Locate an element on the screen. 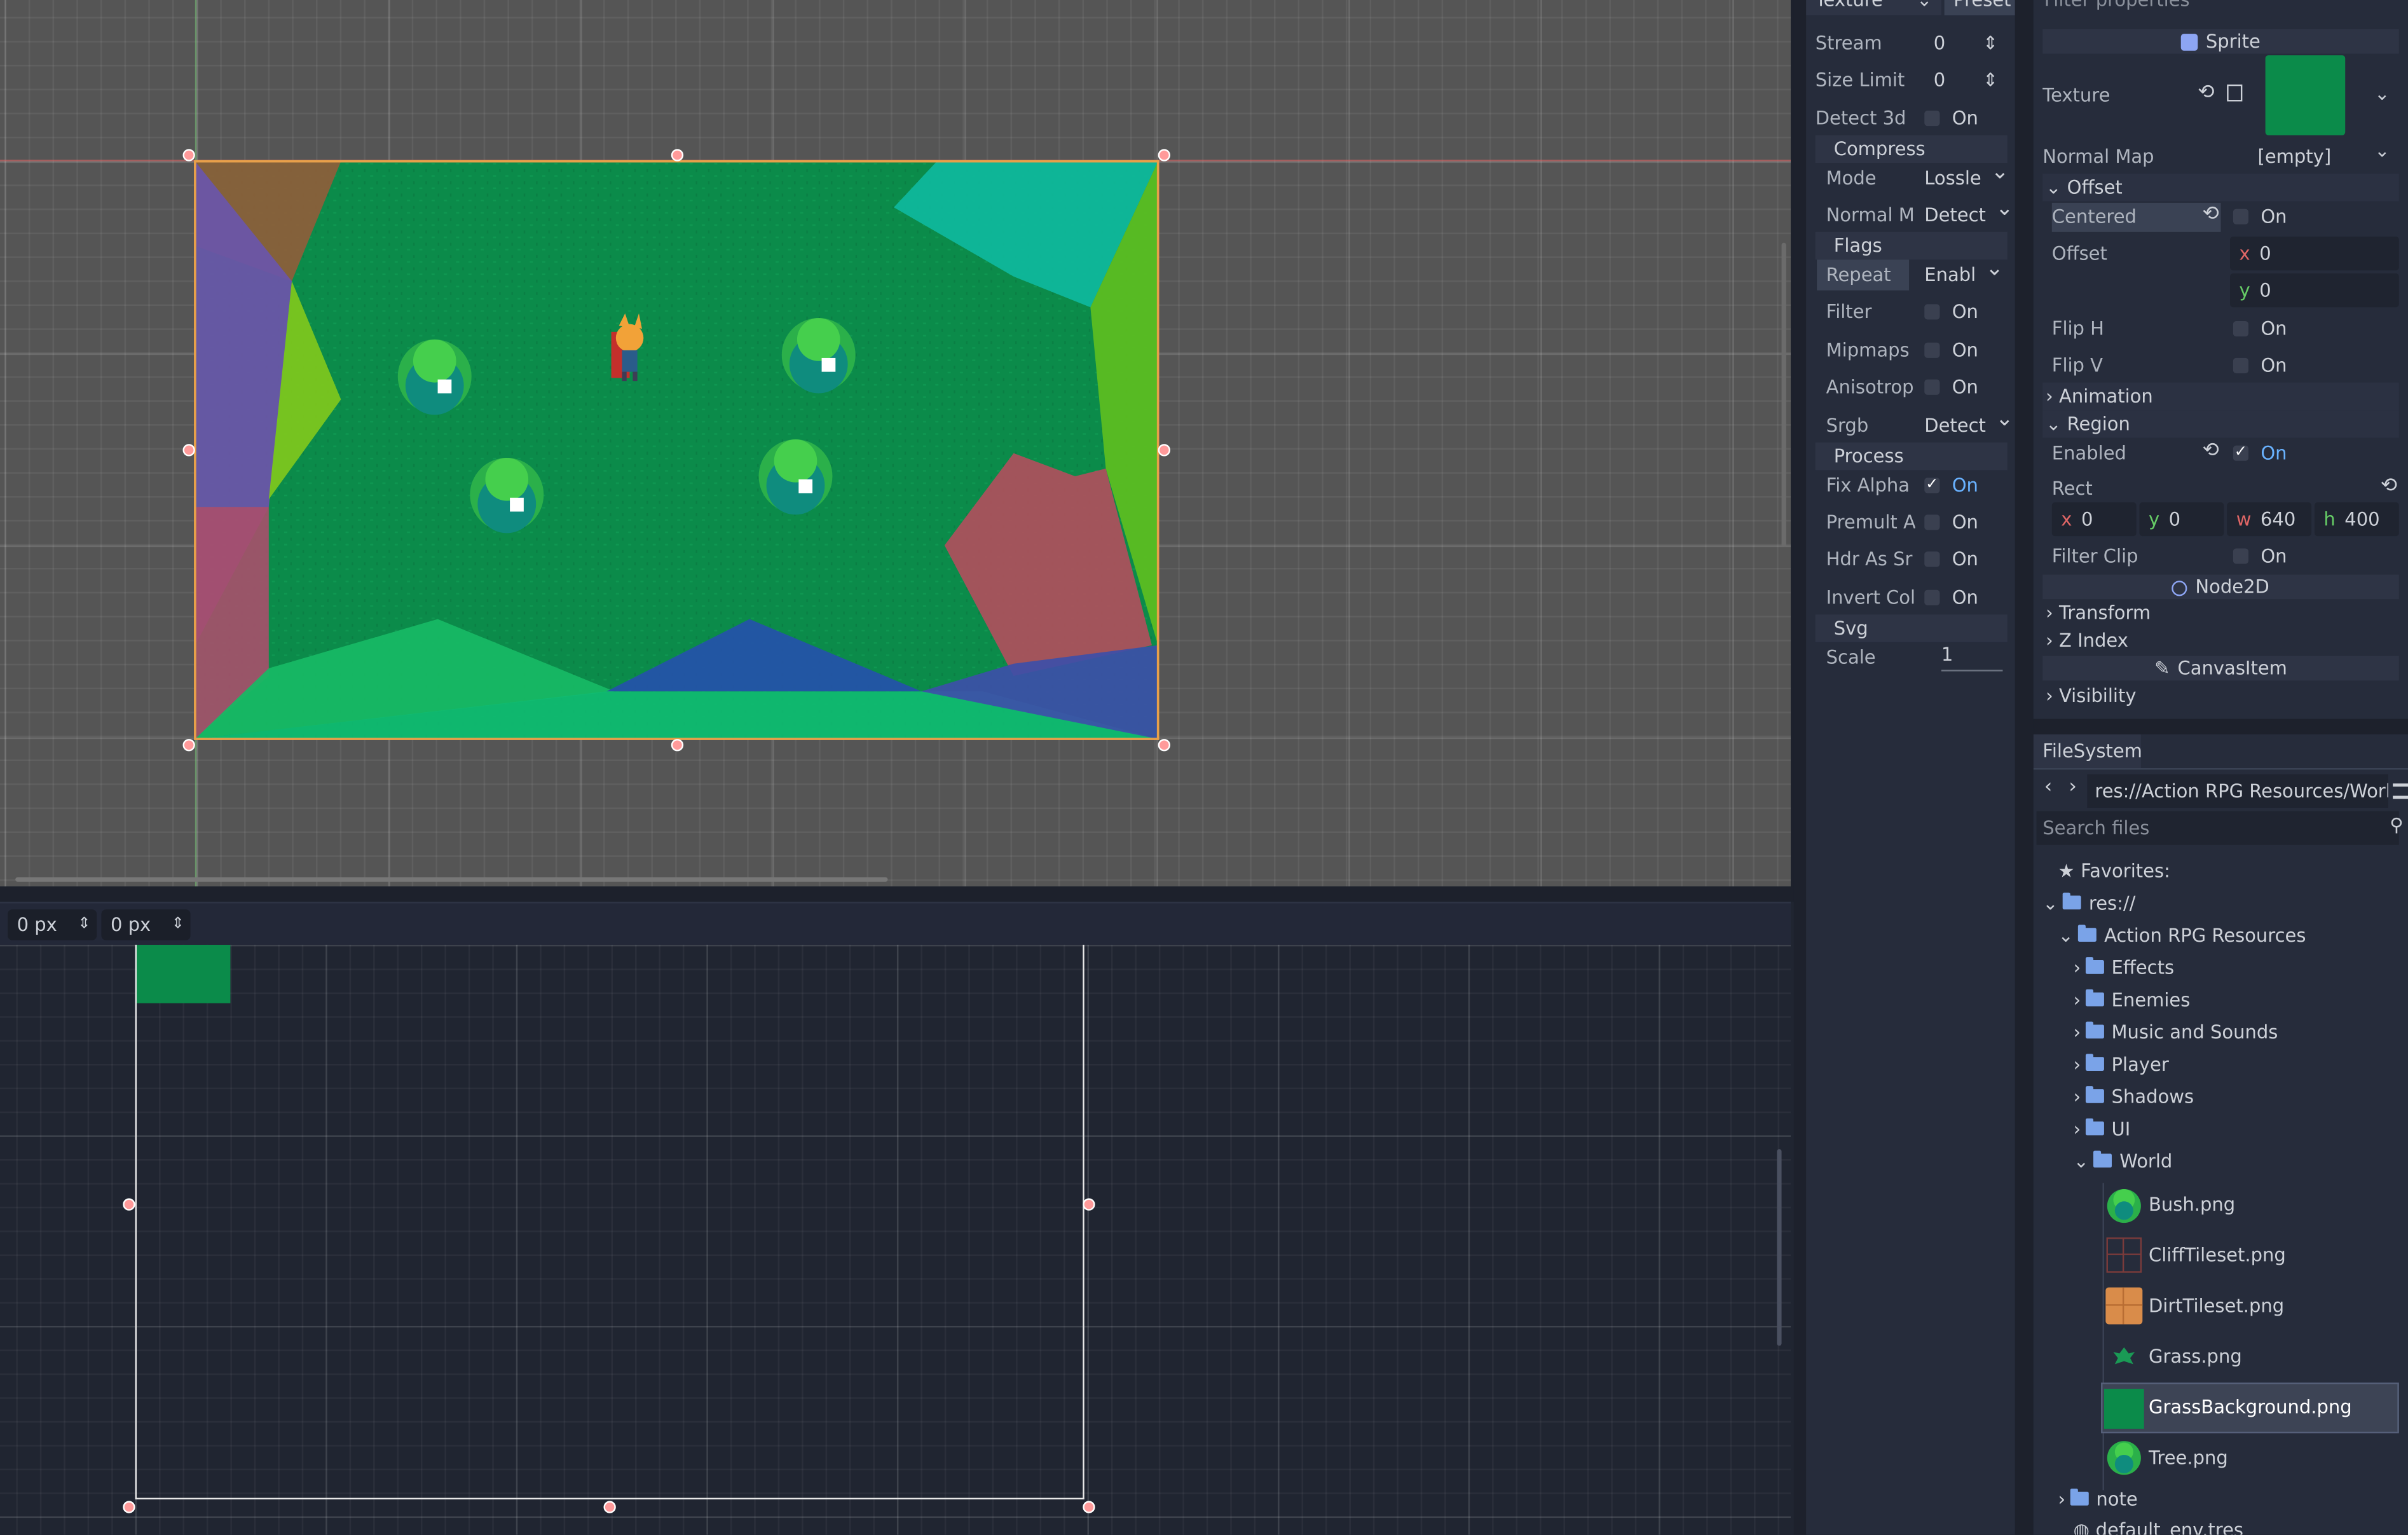 Image resolution: width=2408 pixels, height=1535 pixels. tree-item-note: › note is located at coordinates (2098, 1499).